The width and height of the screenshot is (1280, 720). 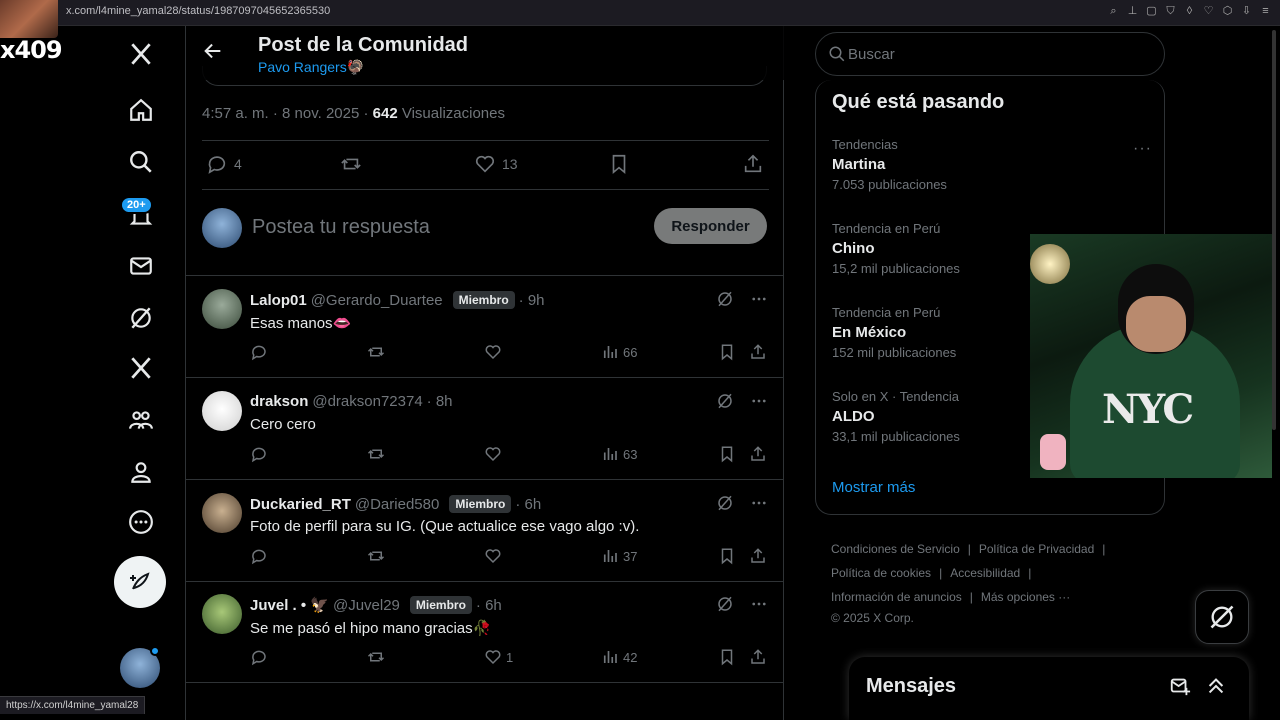 What do you see at coordinates (287, 113) in the screenshot?
I see `post-timestamp: 4:57 a. m. · 8 nov. 2025 ·` at bounding box center [287, 113].